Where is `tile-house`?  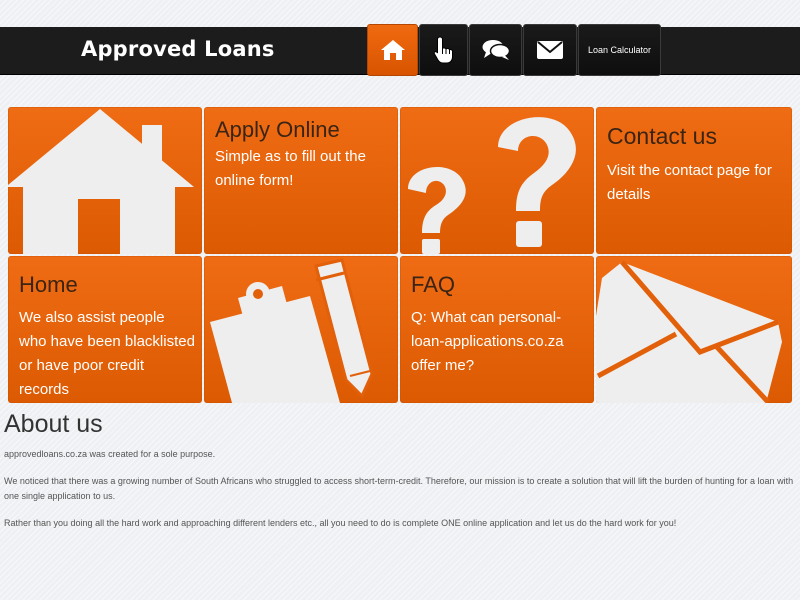 tile-house is located at coordinates (105, 180).